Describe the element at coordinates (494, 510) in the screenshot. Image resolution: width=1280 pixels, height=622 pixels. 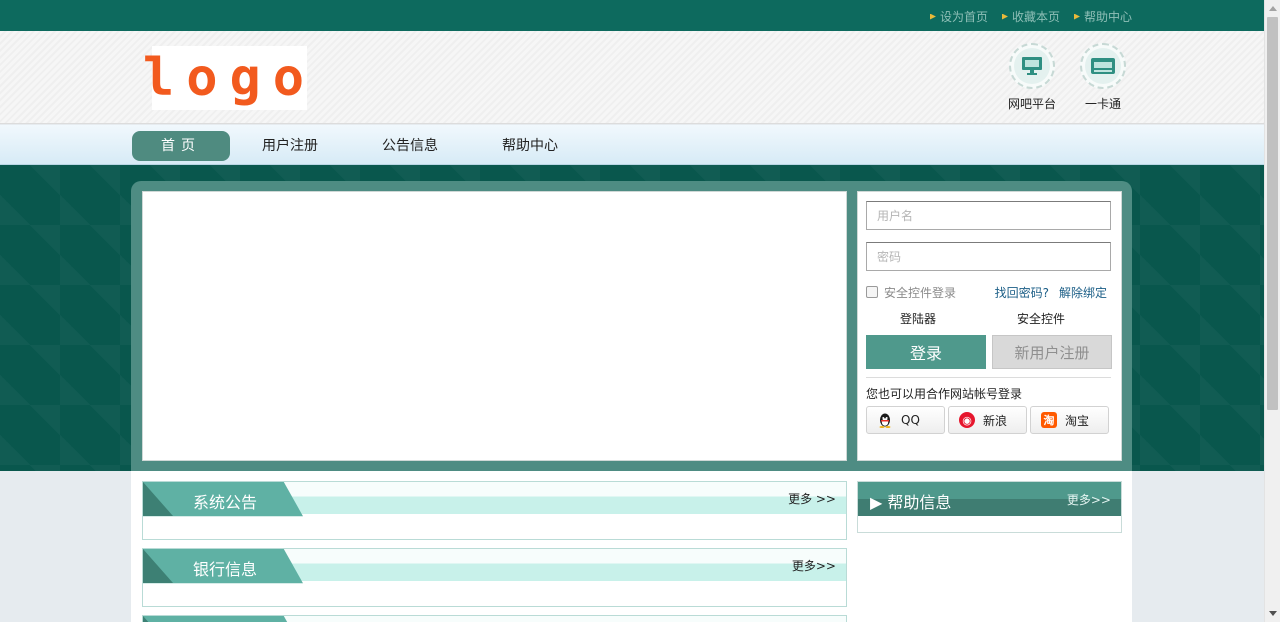
I see `system-announcements-panel: 系统公告 更多 >>` at that location.